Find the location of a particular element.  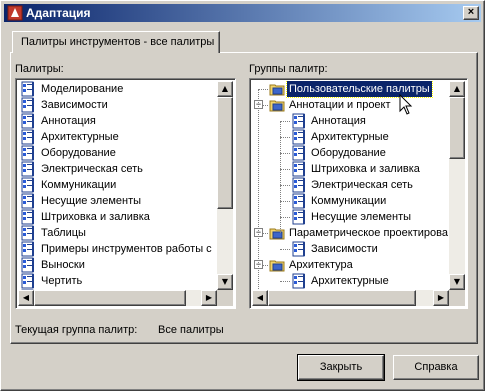

tree-node-label: Зависимости is located at coordinates (344, 249).